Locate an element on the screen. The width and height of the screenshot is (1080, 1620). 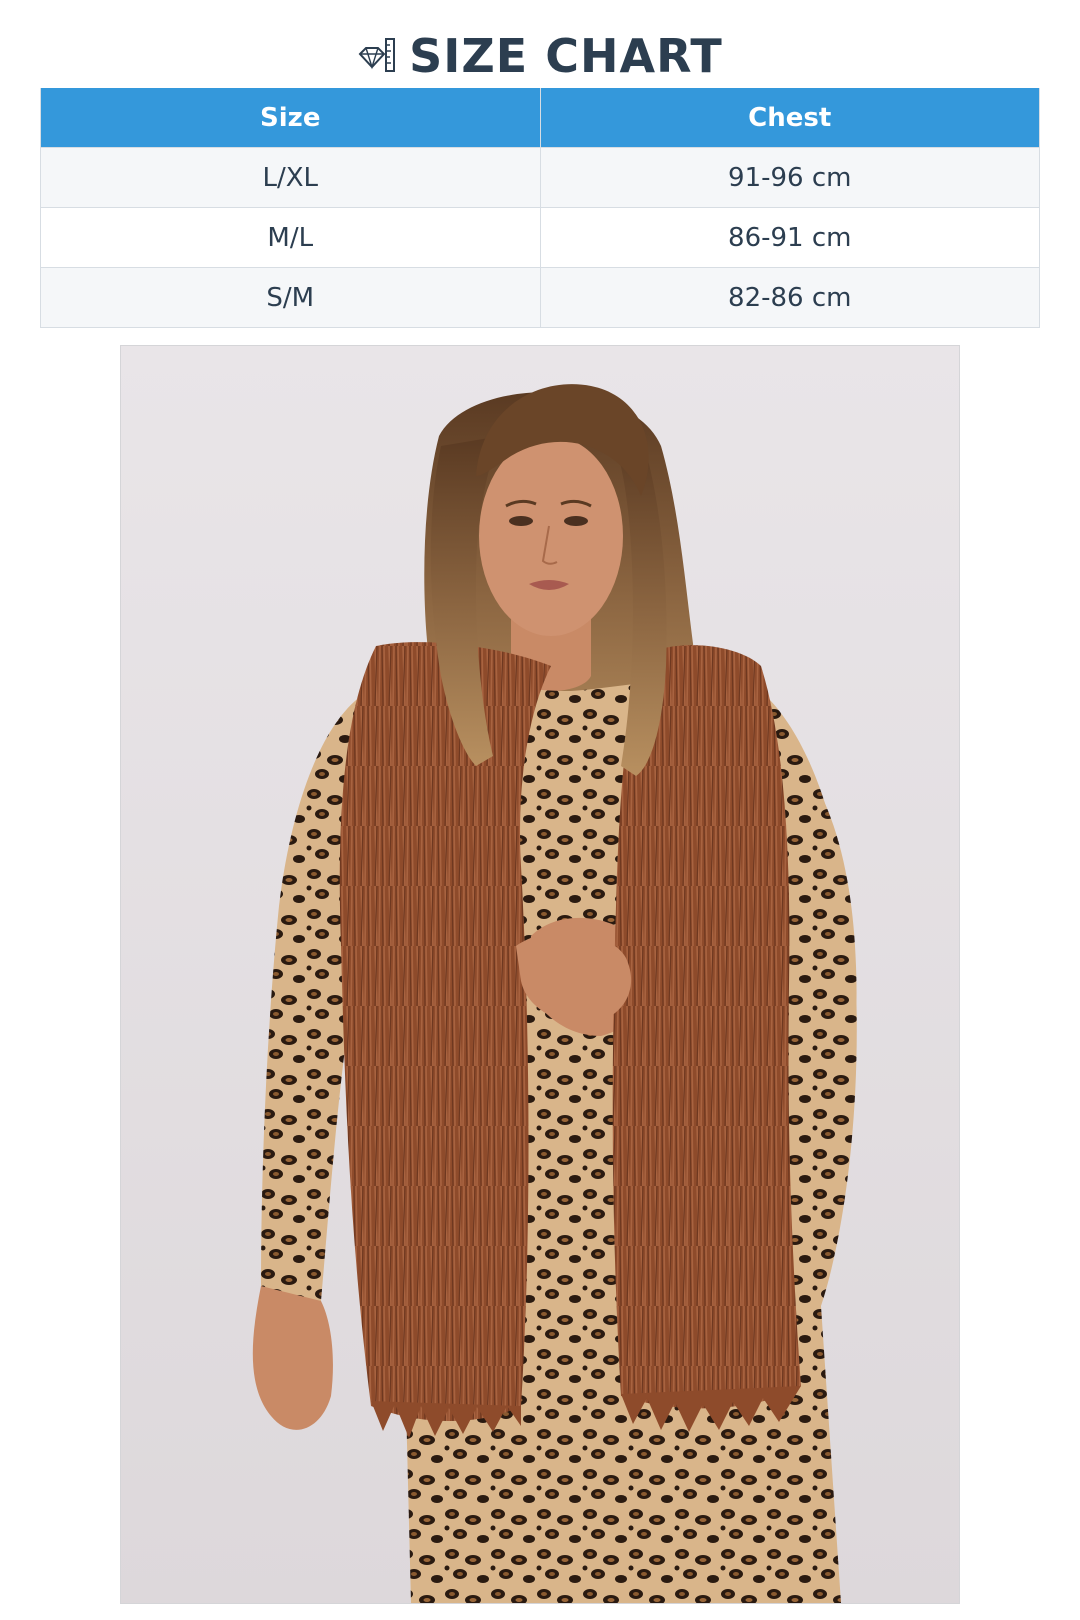
column-header-size: Size is located at coordinates (290, 118).